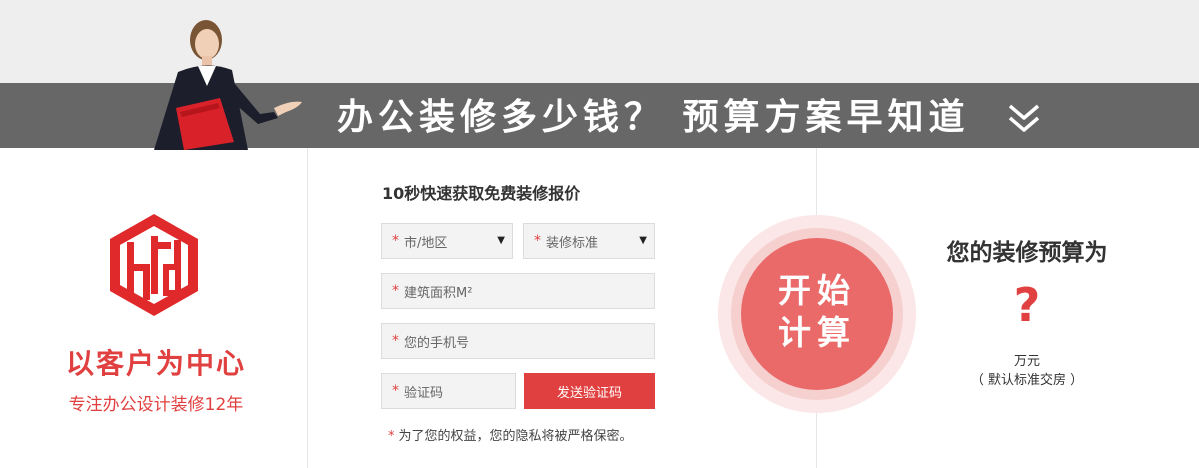  I want to click on businesswoman-illustration, so click(228, 85).